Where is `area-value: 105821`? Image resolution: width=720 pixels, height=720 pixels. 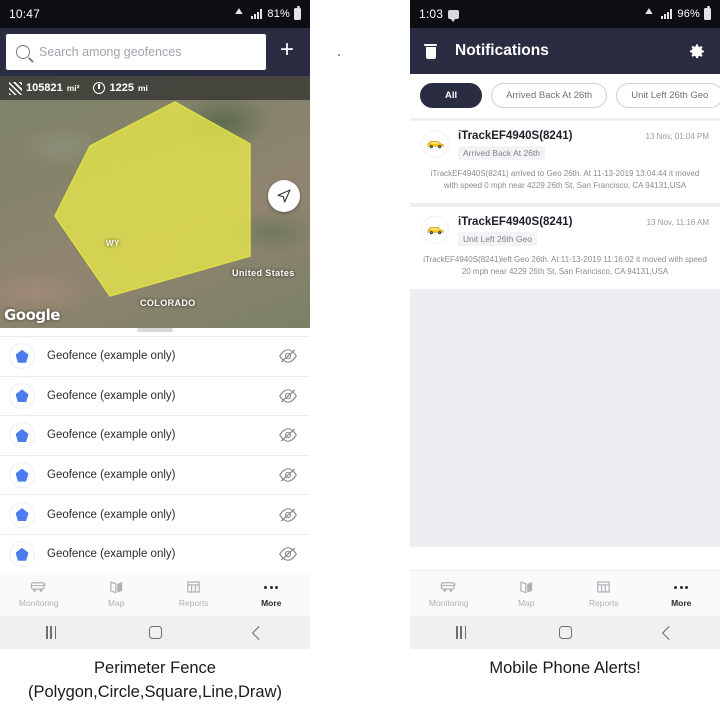
area-value: 105821 is located at coordinates (44, 88).